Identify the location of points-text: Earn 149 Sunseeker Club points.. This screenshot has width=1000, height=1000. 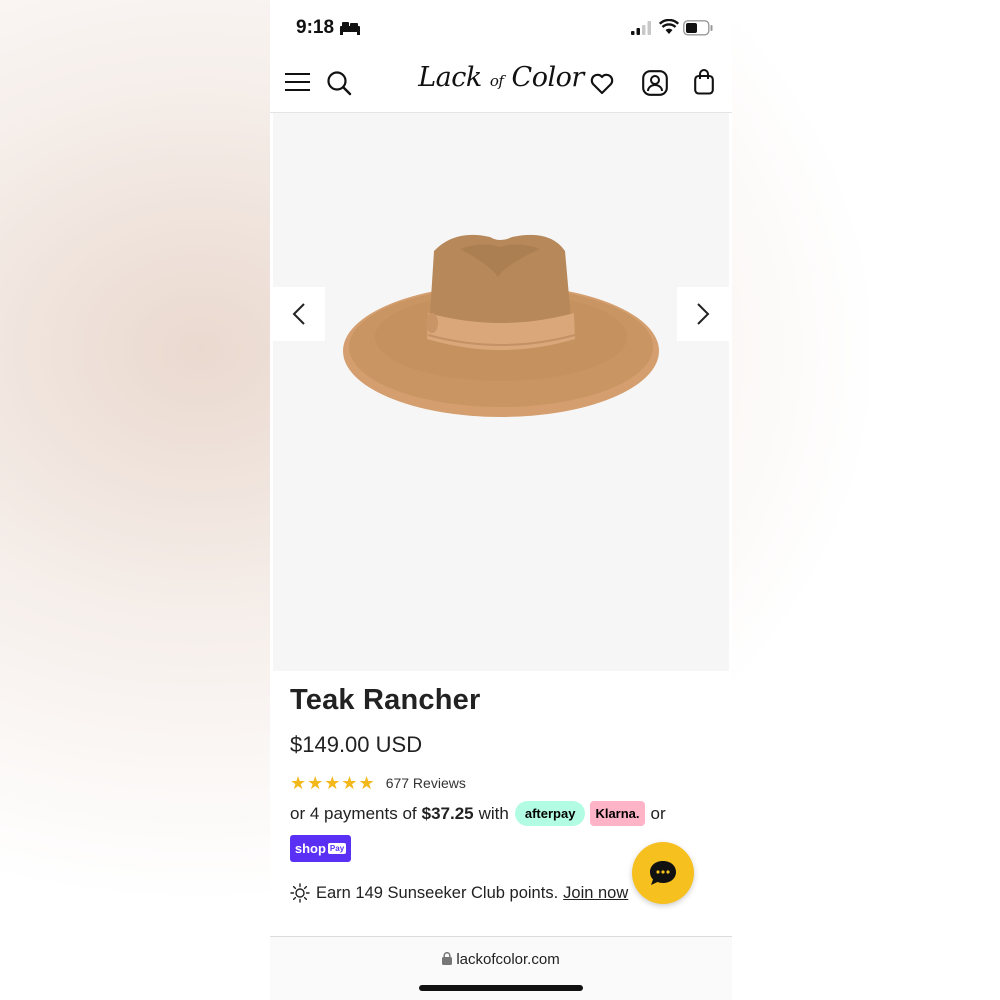
(437, 892).